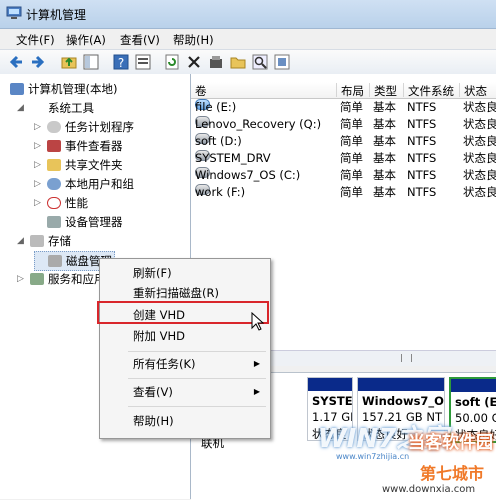  I want to click on table-row: Lenovo_Recovery (Q:) 简单 基本 NTFS 状态良, so click(343, 124).